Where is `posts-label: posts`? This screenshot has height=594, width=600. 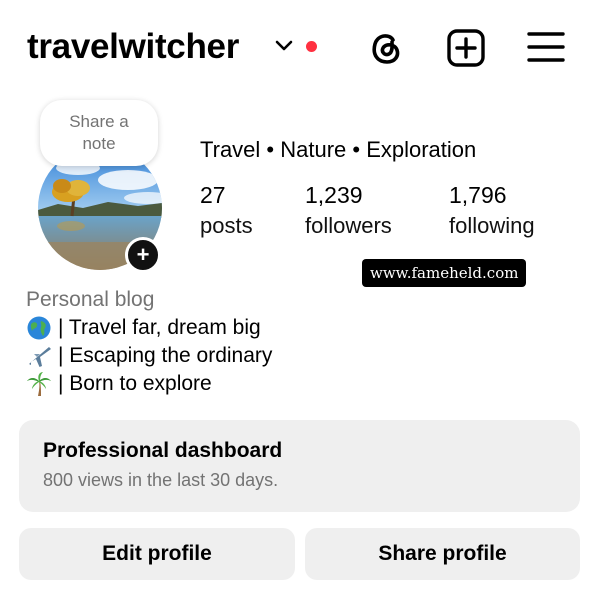
posts-label: posts is located at coordinates (226, 226).